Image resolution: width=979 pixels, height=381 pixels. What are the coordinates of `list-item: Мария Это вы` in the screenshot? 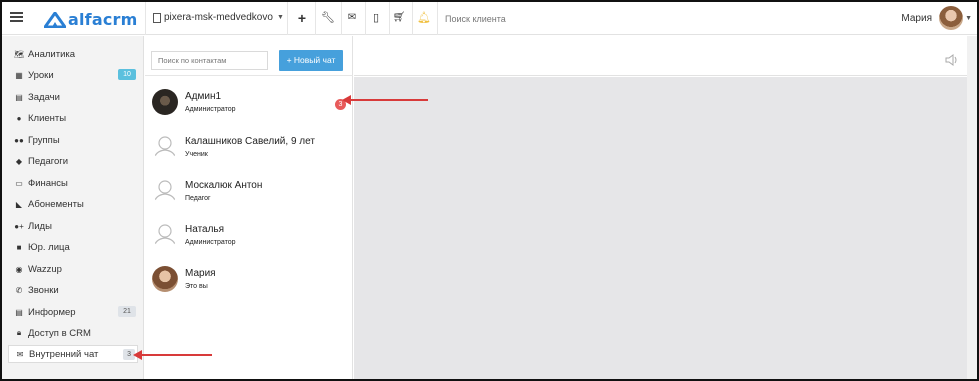 It's located at (249, 284).